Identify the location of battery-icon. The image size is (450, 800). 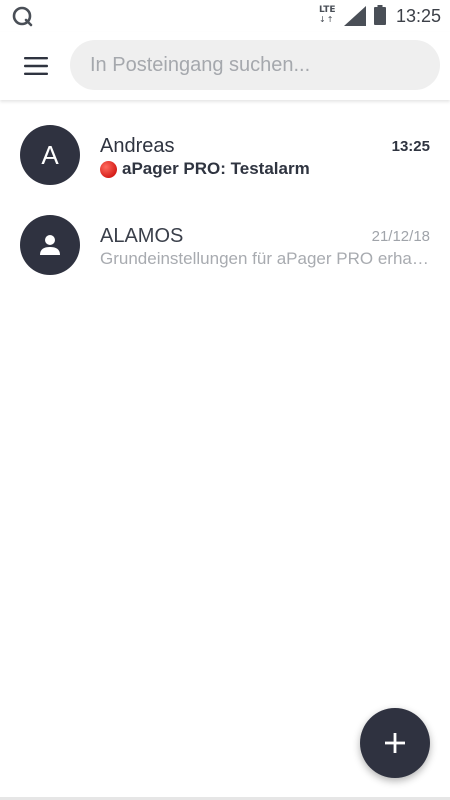
(380, 15).